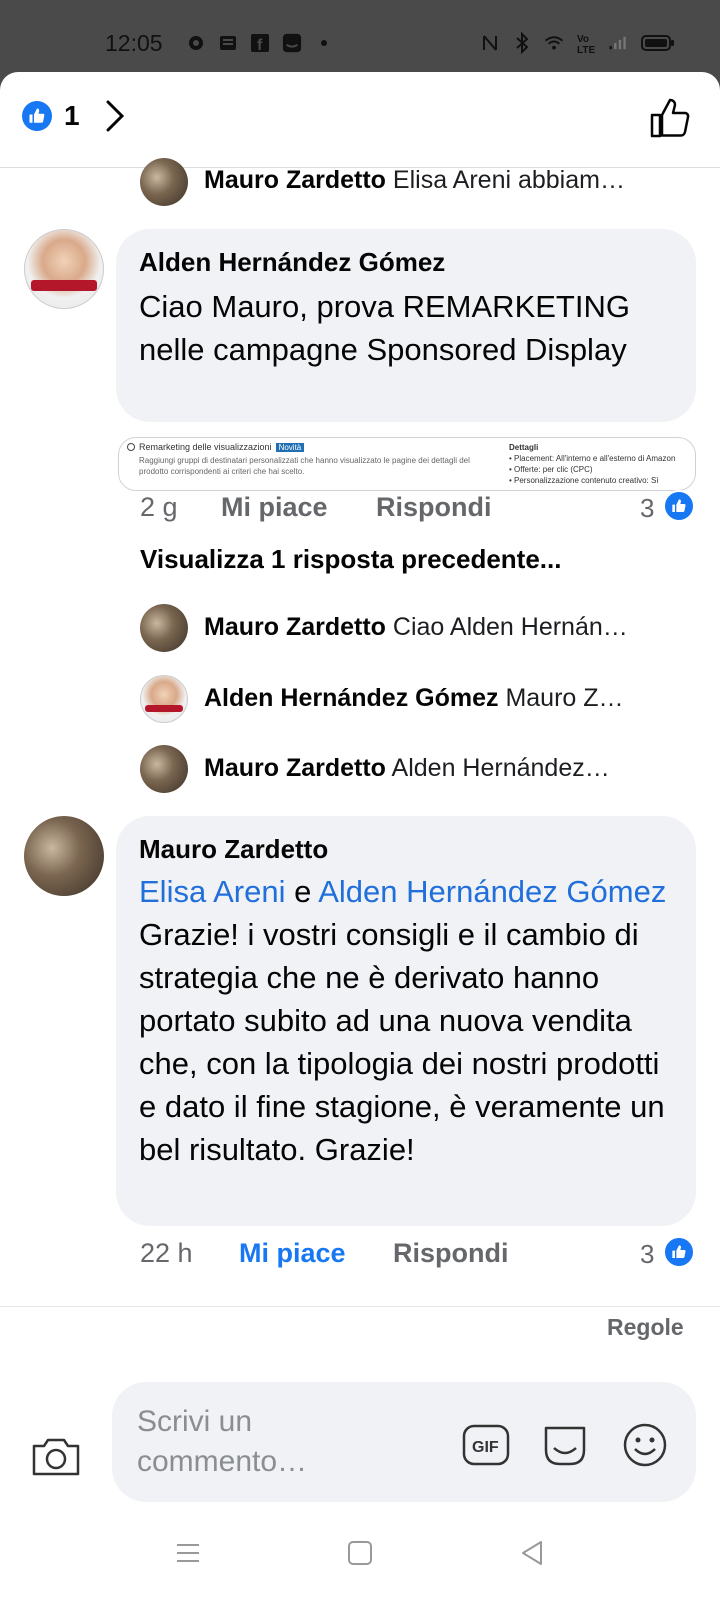 This screenshot has width=720, height=1600. Describe the element at coordinates (532, 1553) in the screenshot. I see `back-icon` at that location.